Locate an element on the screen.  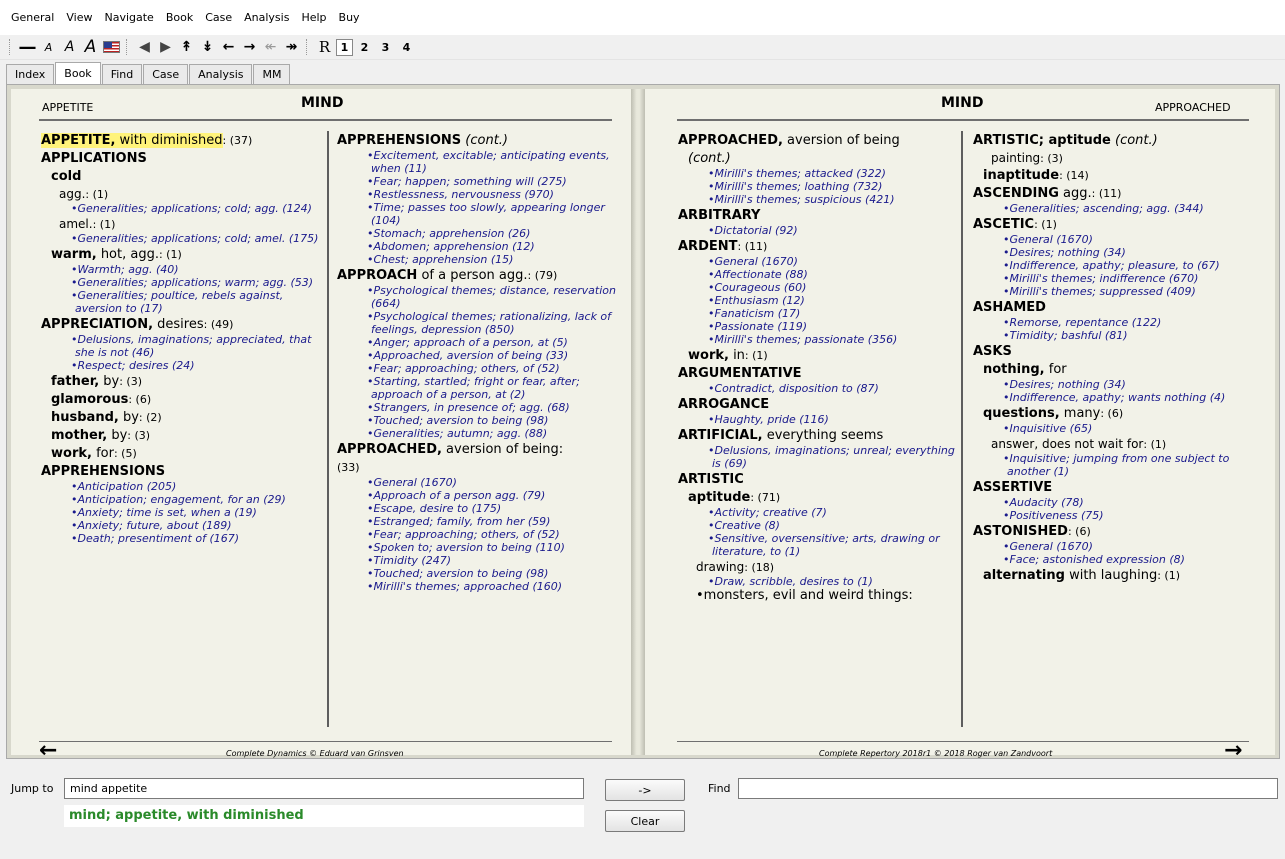
remedy-reference-link: Haughty, pride (116) is located at coordinates (818, 419).